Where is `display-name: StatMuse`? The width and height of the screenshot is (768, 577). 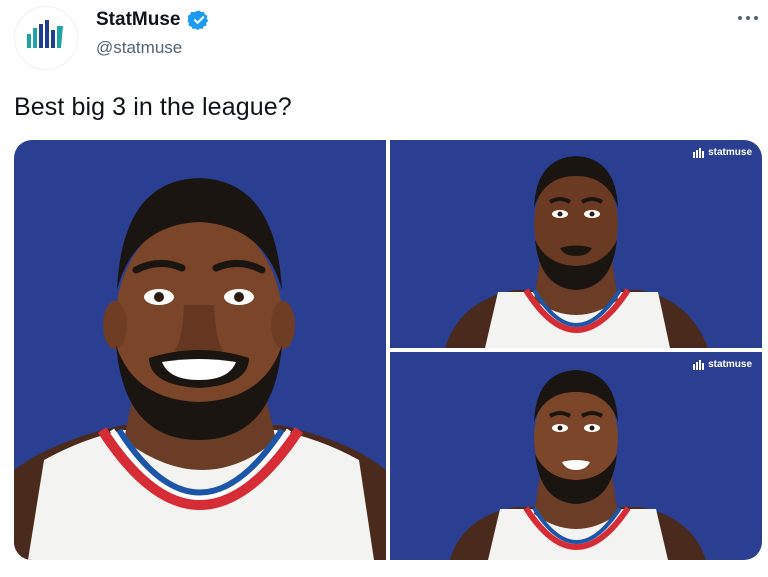
display-name: StatMuse is located at coordinates (138, 20).